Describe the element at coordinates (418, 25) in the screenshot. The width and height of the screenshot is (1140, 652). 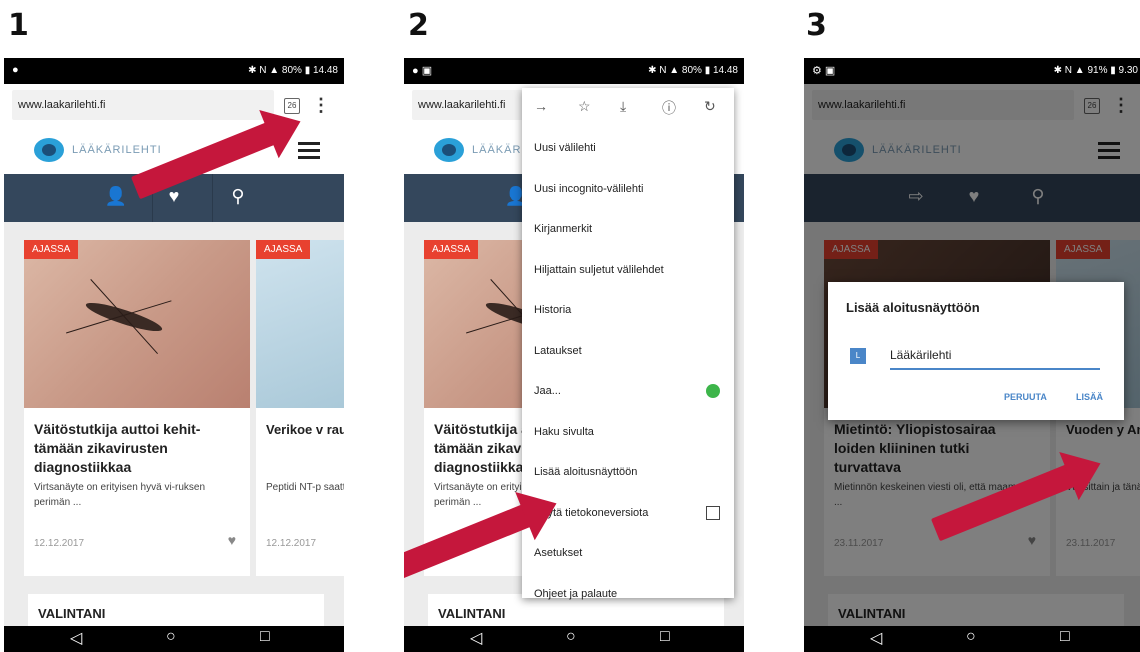
I see `step-number-2: 2` at that location.